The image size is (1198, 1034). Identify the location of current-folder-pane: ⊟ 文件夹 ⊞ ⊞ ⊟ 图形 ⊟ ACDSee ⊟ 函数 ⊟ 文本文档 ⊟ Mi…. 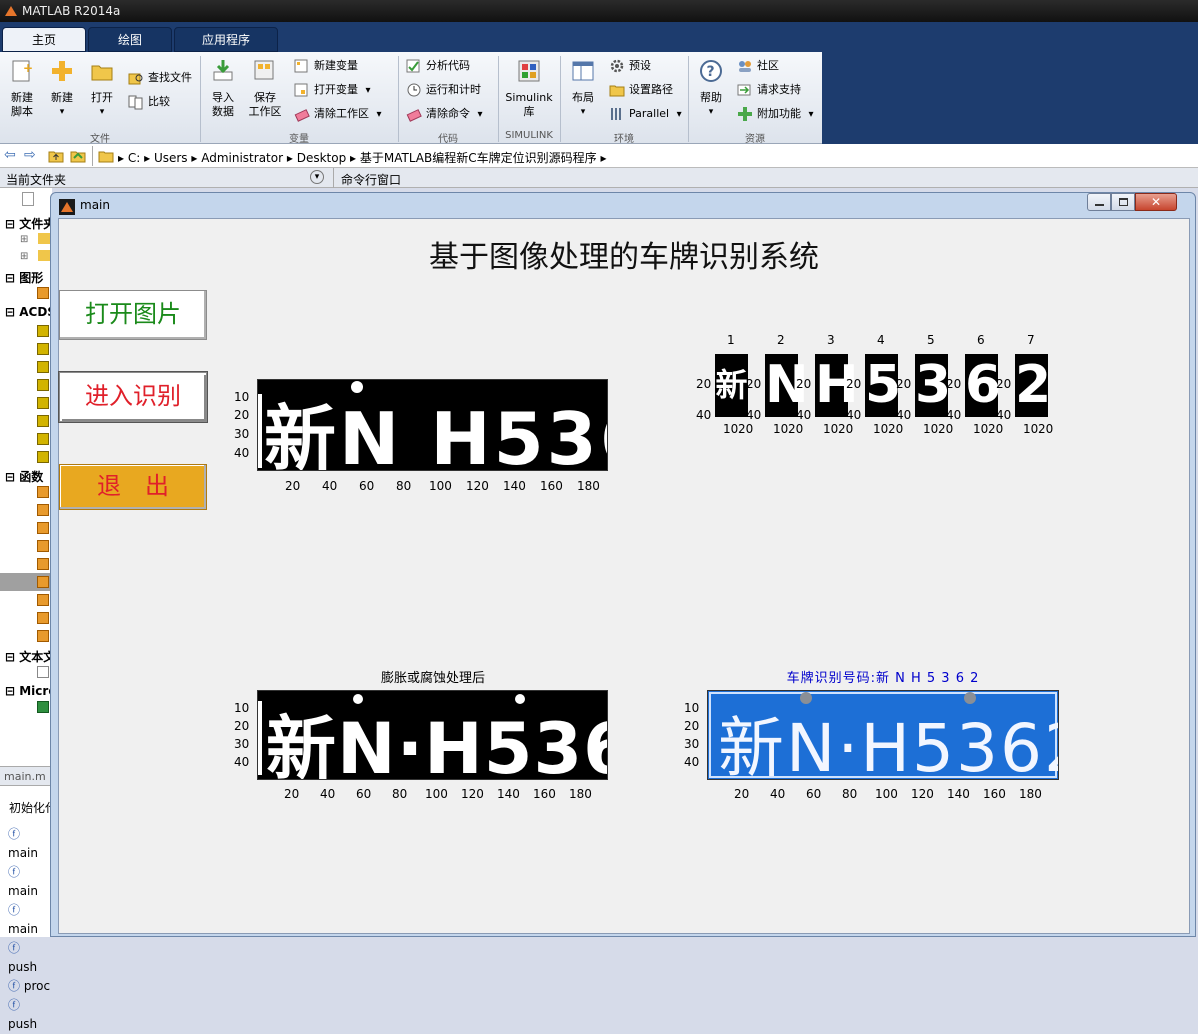
(26, 609).